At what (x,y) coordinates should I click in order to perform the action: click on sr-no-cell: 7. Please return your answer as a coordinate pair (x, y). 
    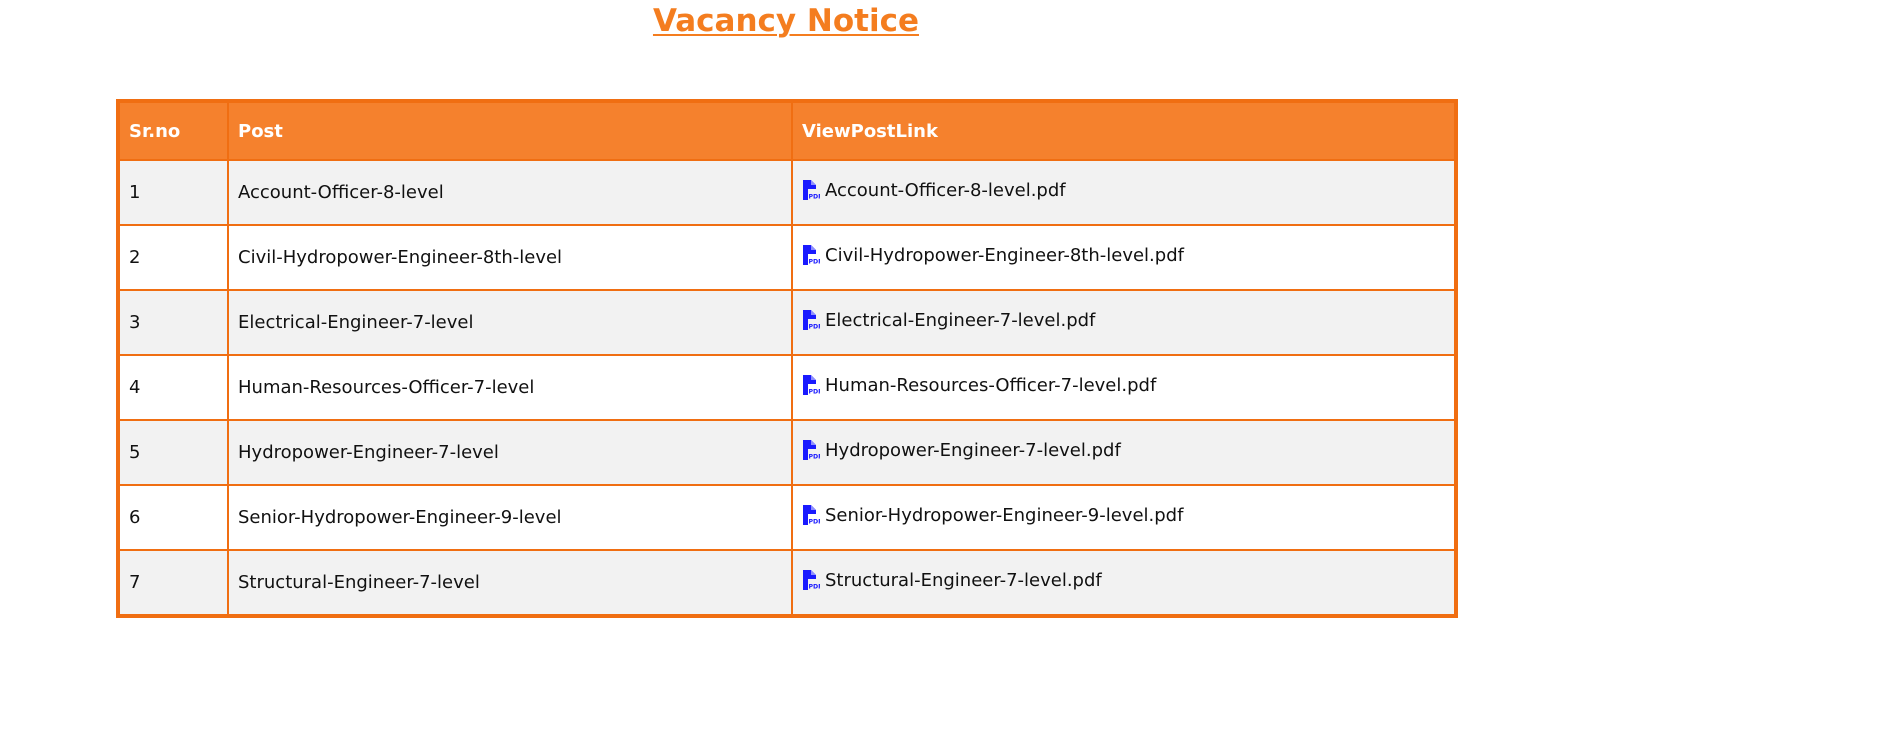
    Looking at the image, I should click on (174, 581).